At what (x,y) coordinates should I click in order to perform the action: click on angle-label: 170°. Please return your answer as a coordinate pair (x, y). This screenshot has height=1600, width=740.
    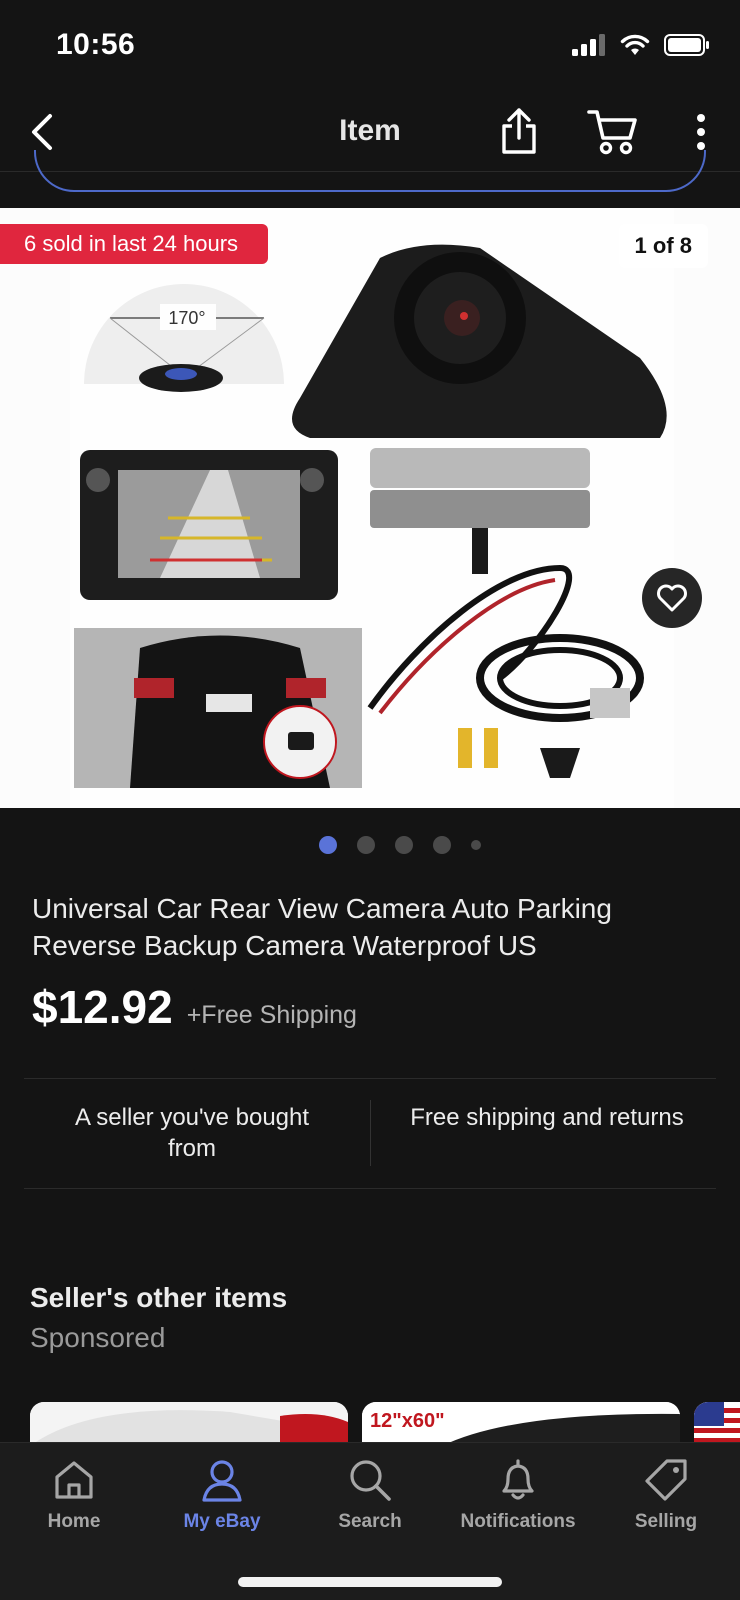
    Looking at the image, I should click on (186, 318).